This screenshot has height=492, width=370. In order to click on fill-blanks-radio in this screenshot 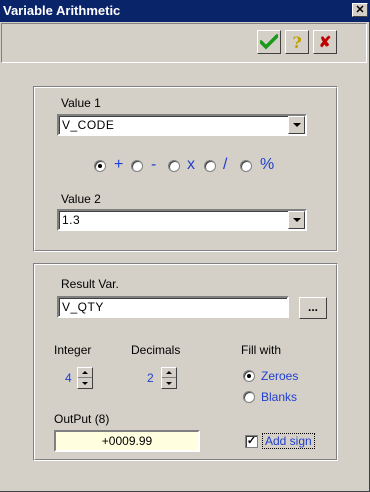, I will do `click(249, 397)`.